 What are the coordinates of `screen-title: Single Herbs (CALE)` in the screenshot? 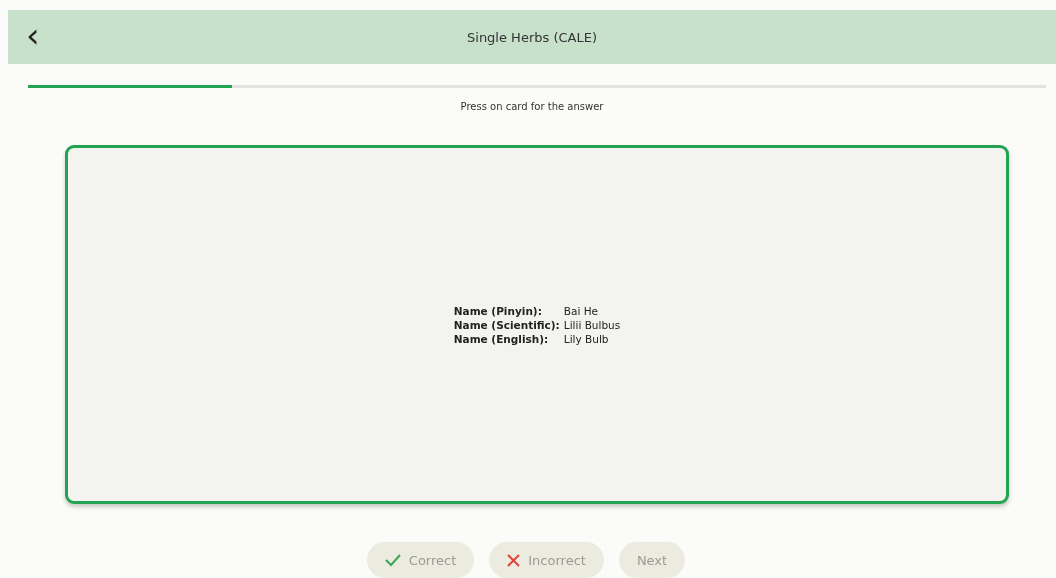 It's located at (532, 37).